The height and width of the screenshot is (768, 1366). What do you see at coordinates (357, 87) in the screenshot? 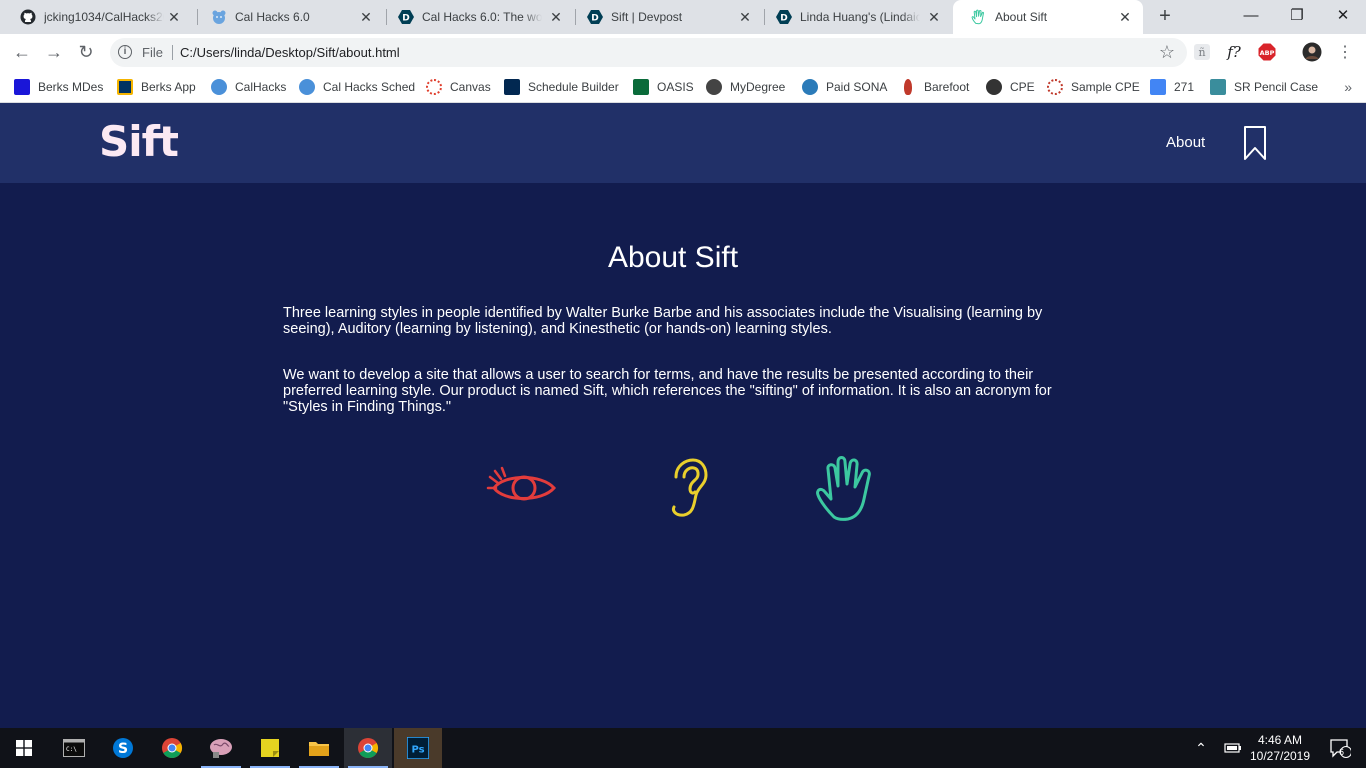
I see `bookmark-cal-hacks-sched: Cal Hacks Sched` at bounding box center [357, 87].